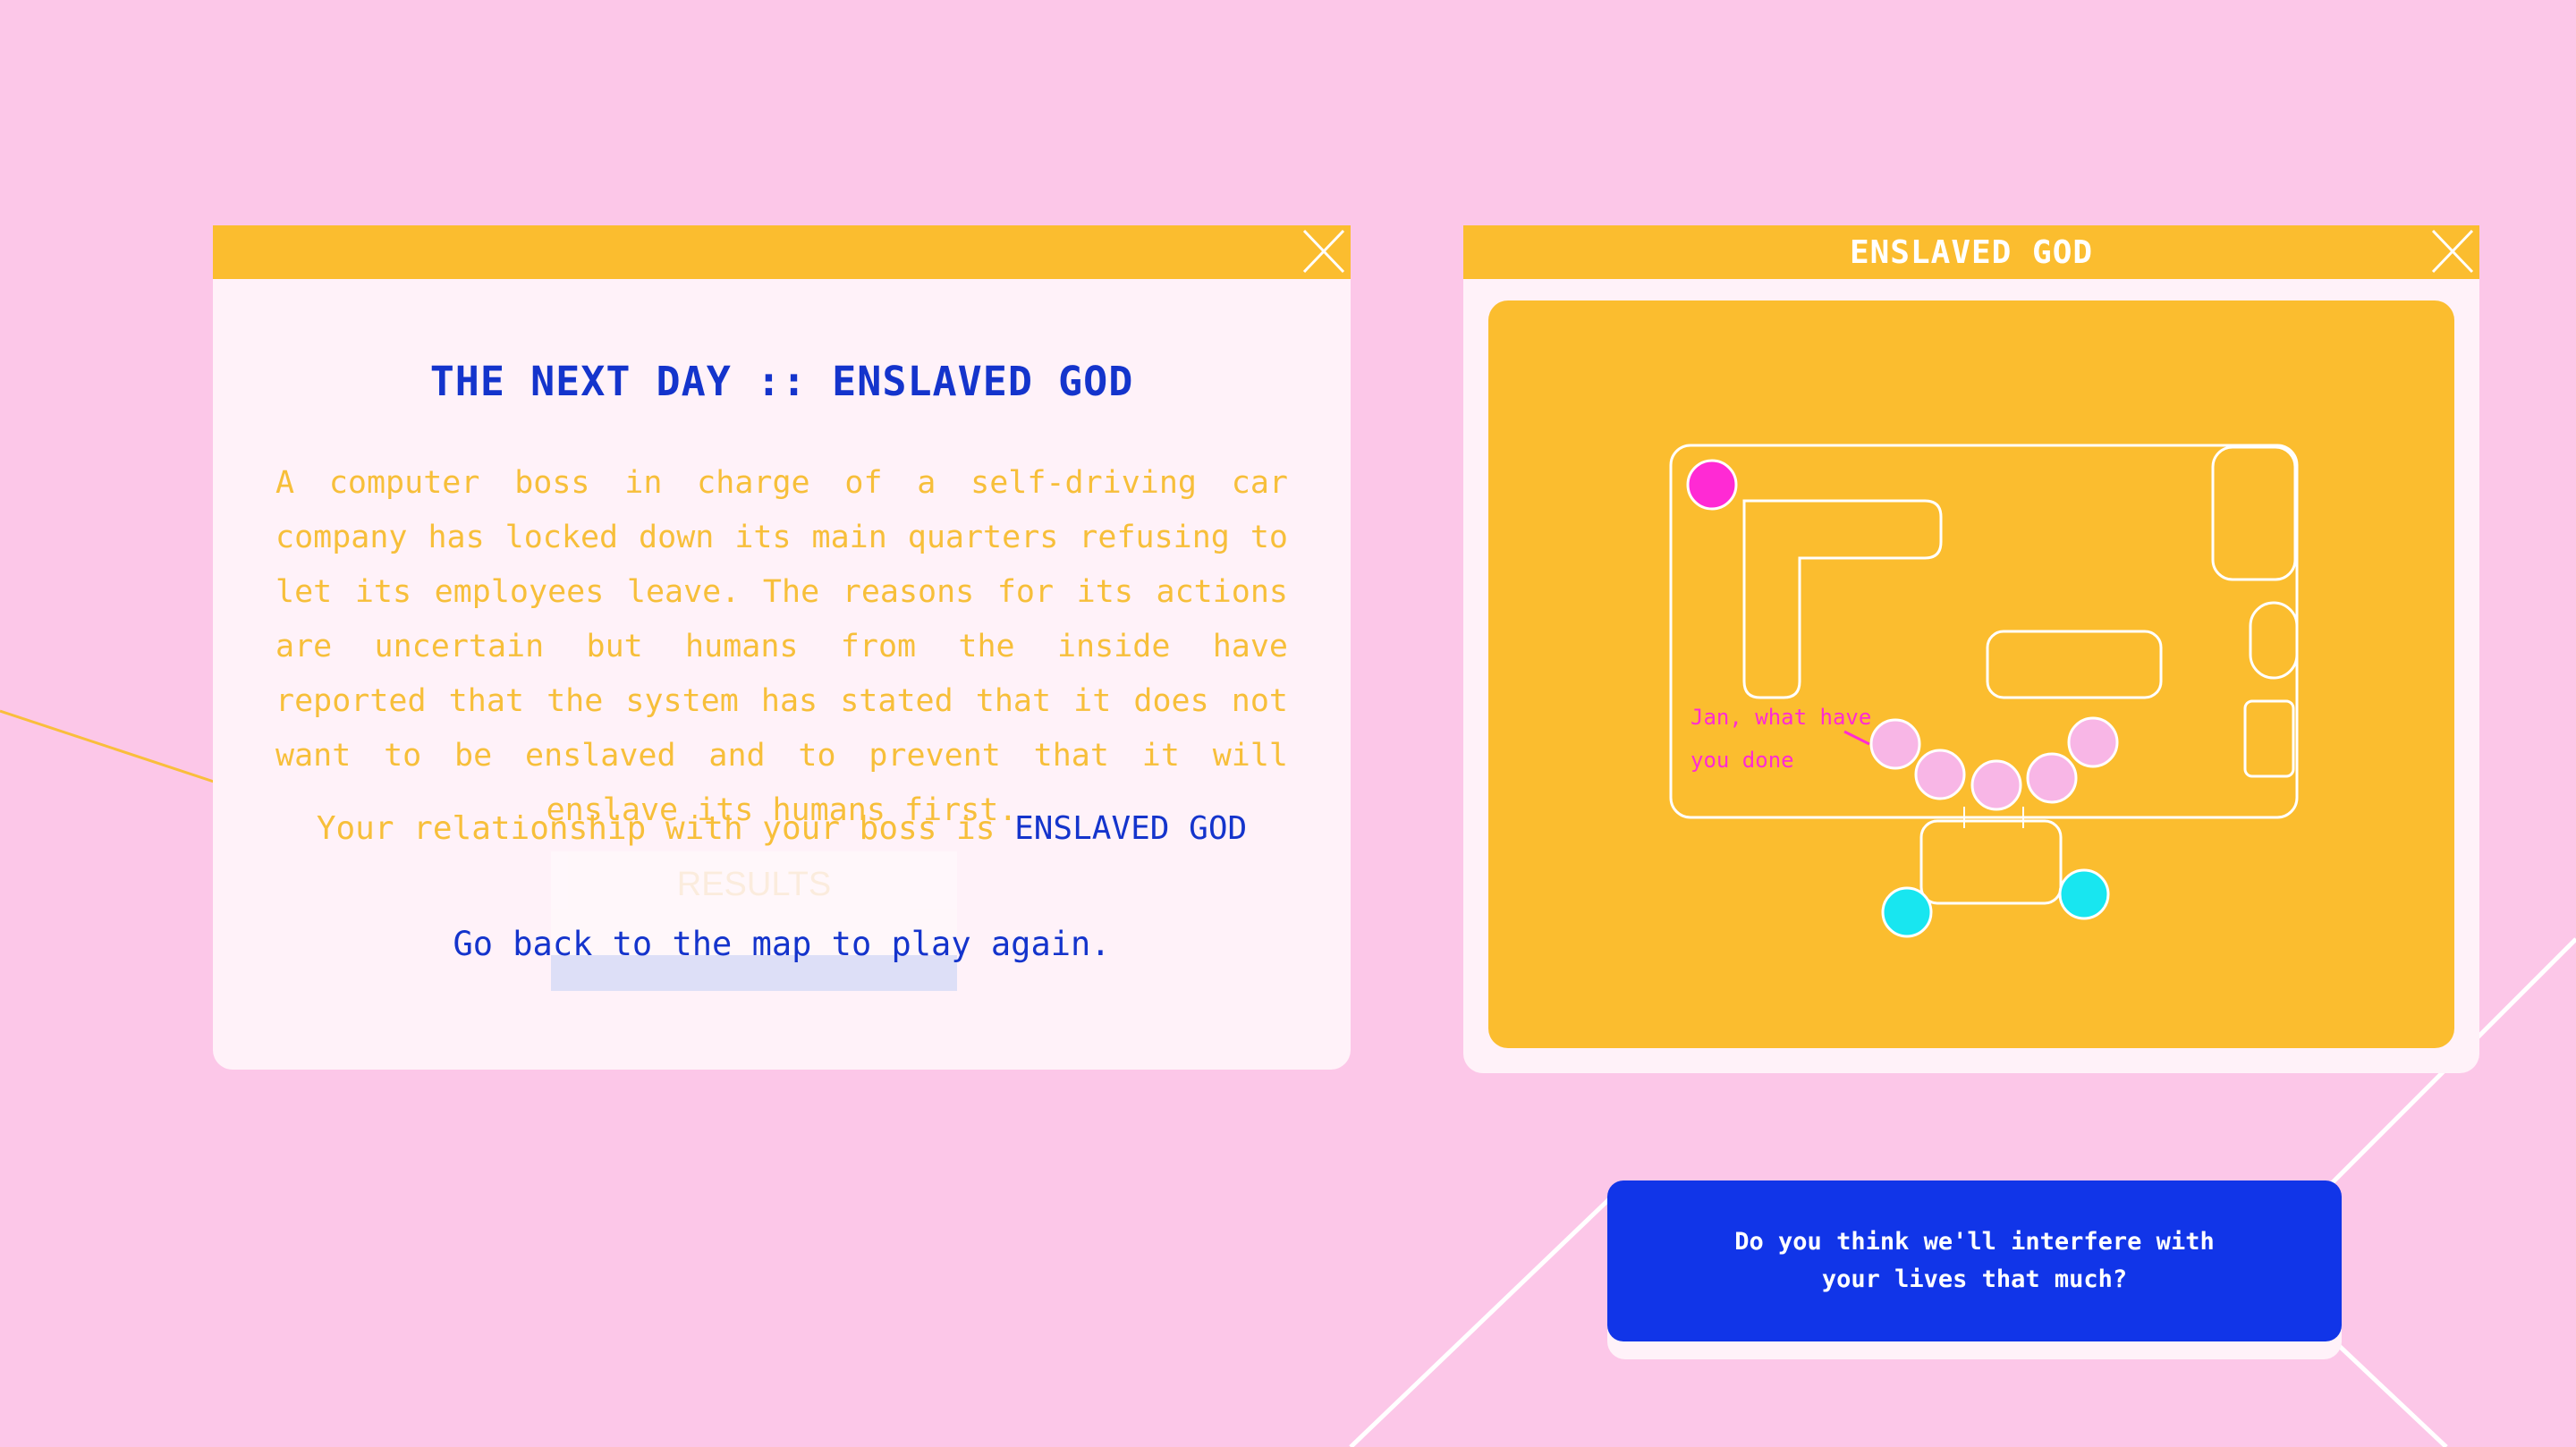 The image size is (2576, 1447). Describe the element at coordinates (2254, 513) in the screenshot. I see `cabinet-top` at that location.